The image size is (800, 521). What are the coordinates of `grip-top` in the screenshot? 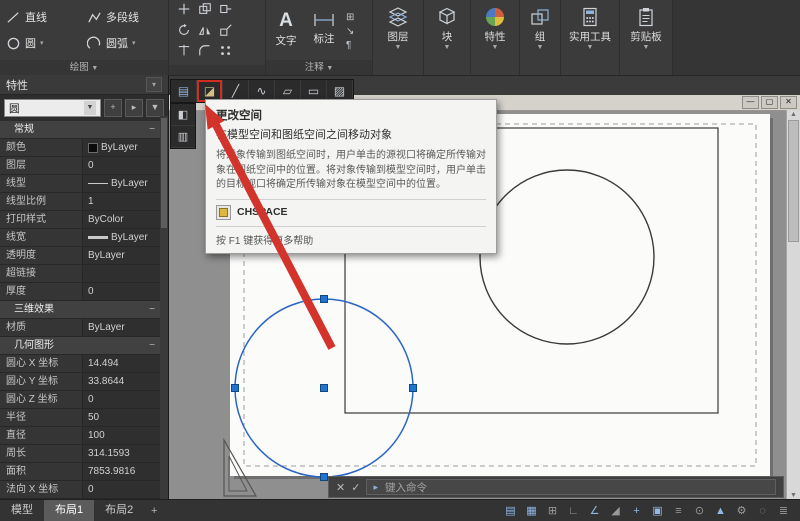 It's located at (324, 299).